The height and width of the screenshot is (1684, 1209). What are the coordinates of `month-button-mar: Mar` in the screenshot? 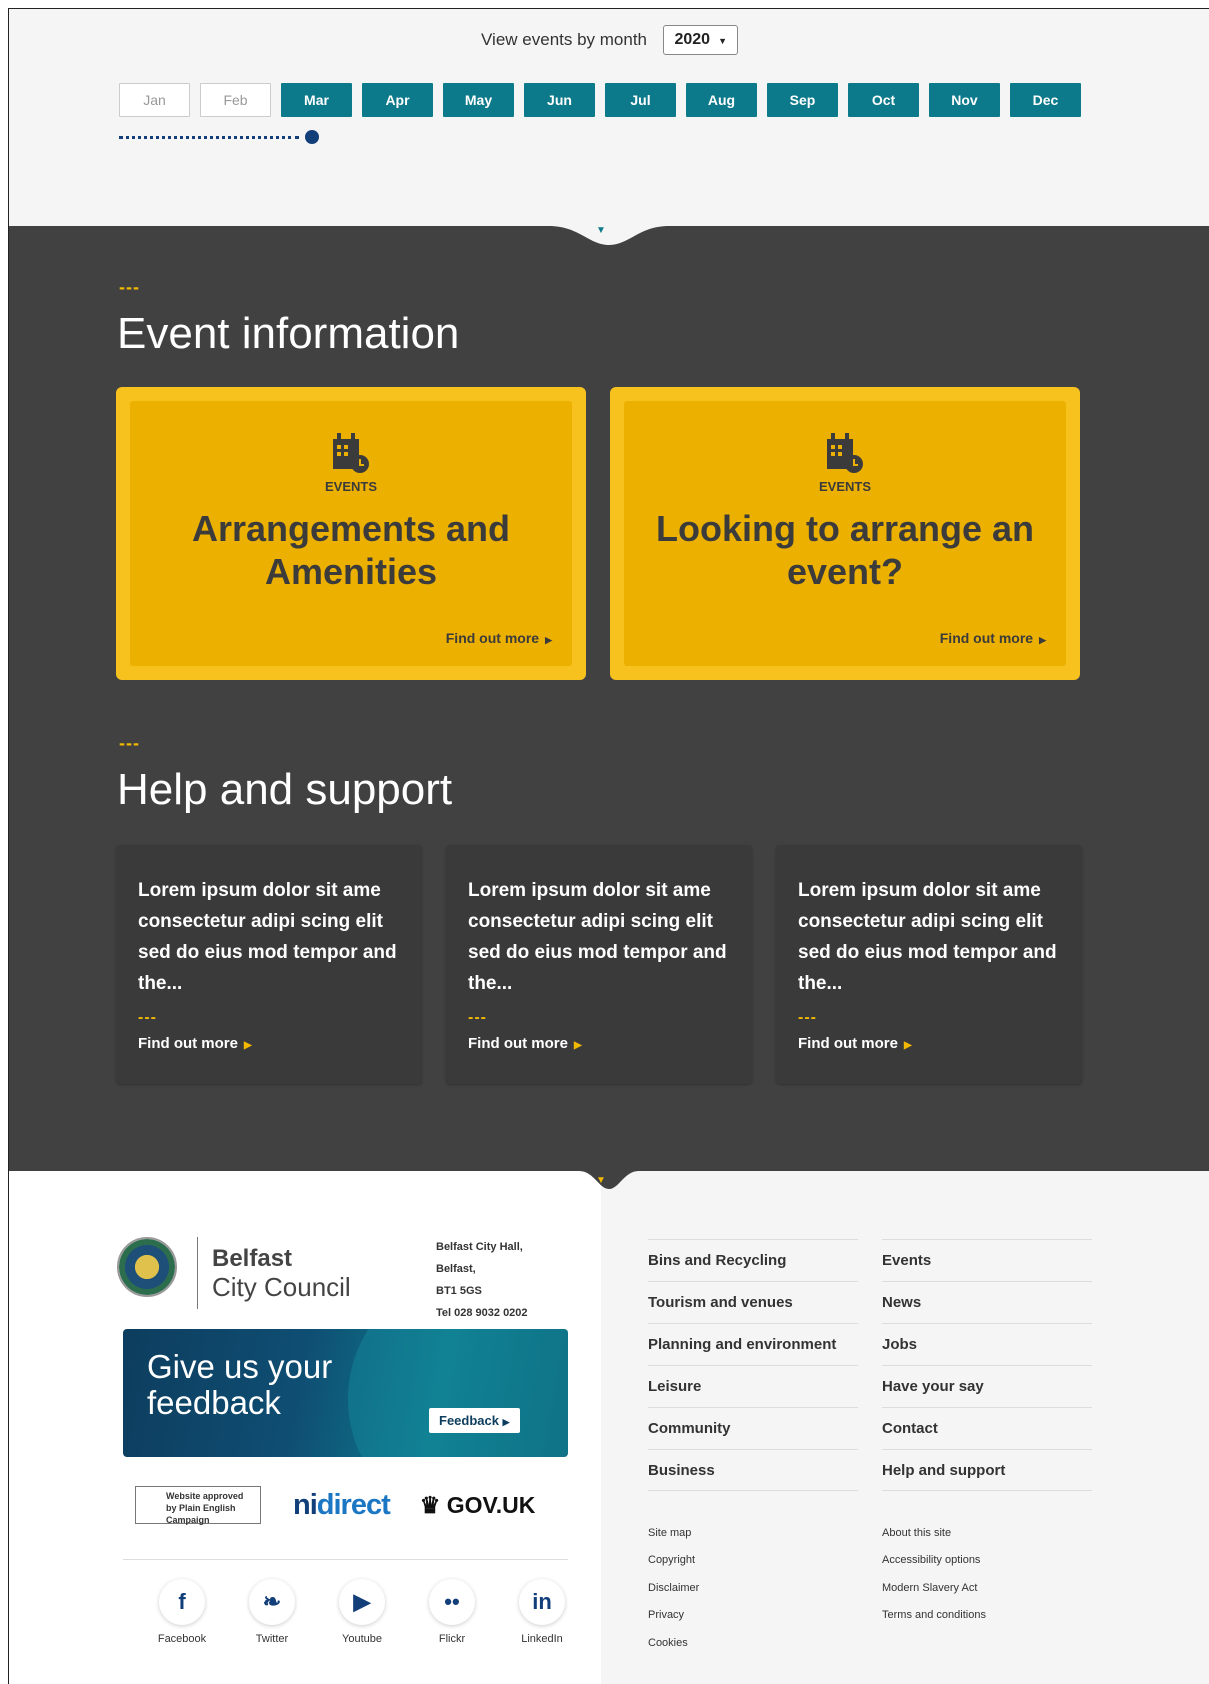 It's located at (316, 100).